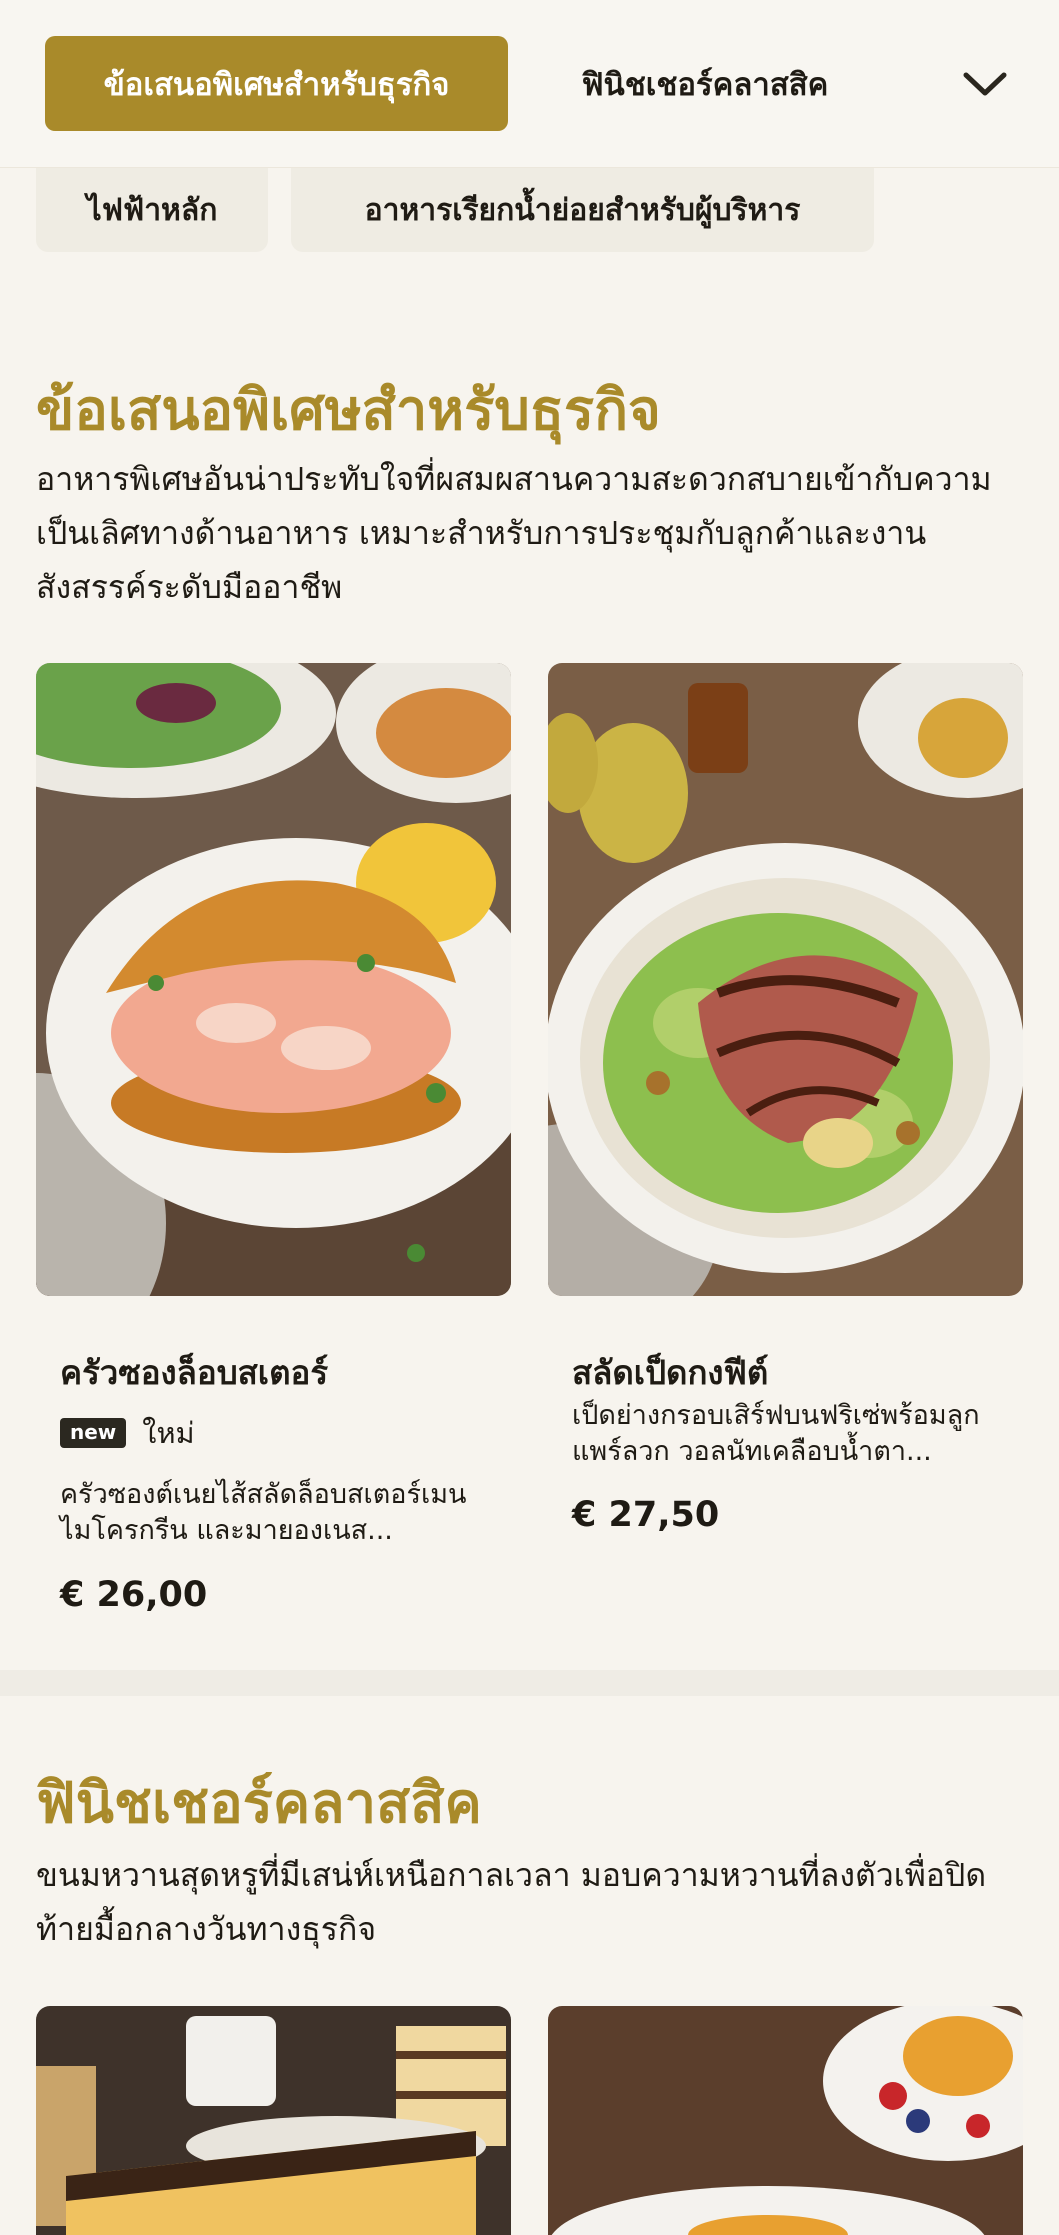 Image resolution: width=1059 pixels, height=2235 pixels. Describe the element at coordinates (259, 1803) in the screenshot. I see `section-title-classic-finishers: ฟินิชเชอร์คลาสสิค` at that location.